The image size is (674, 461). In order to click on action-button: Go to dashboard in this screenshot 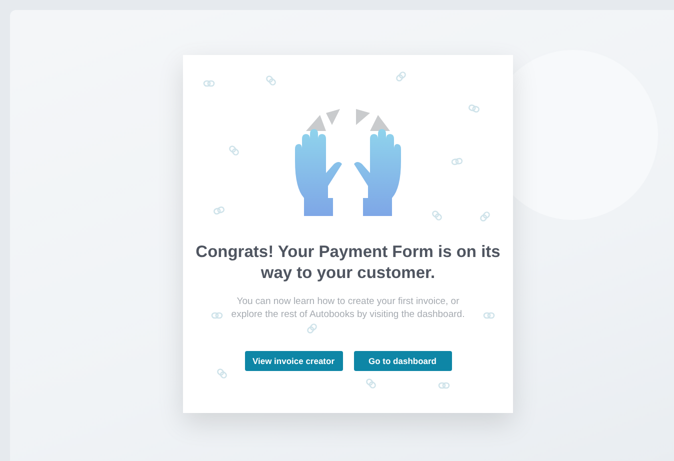, I will do `click(403, 361)`.